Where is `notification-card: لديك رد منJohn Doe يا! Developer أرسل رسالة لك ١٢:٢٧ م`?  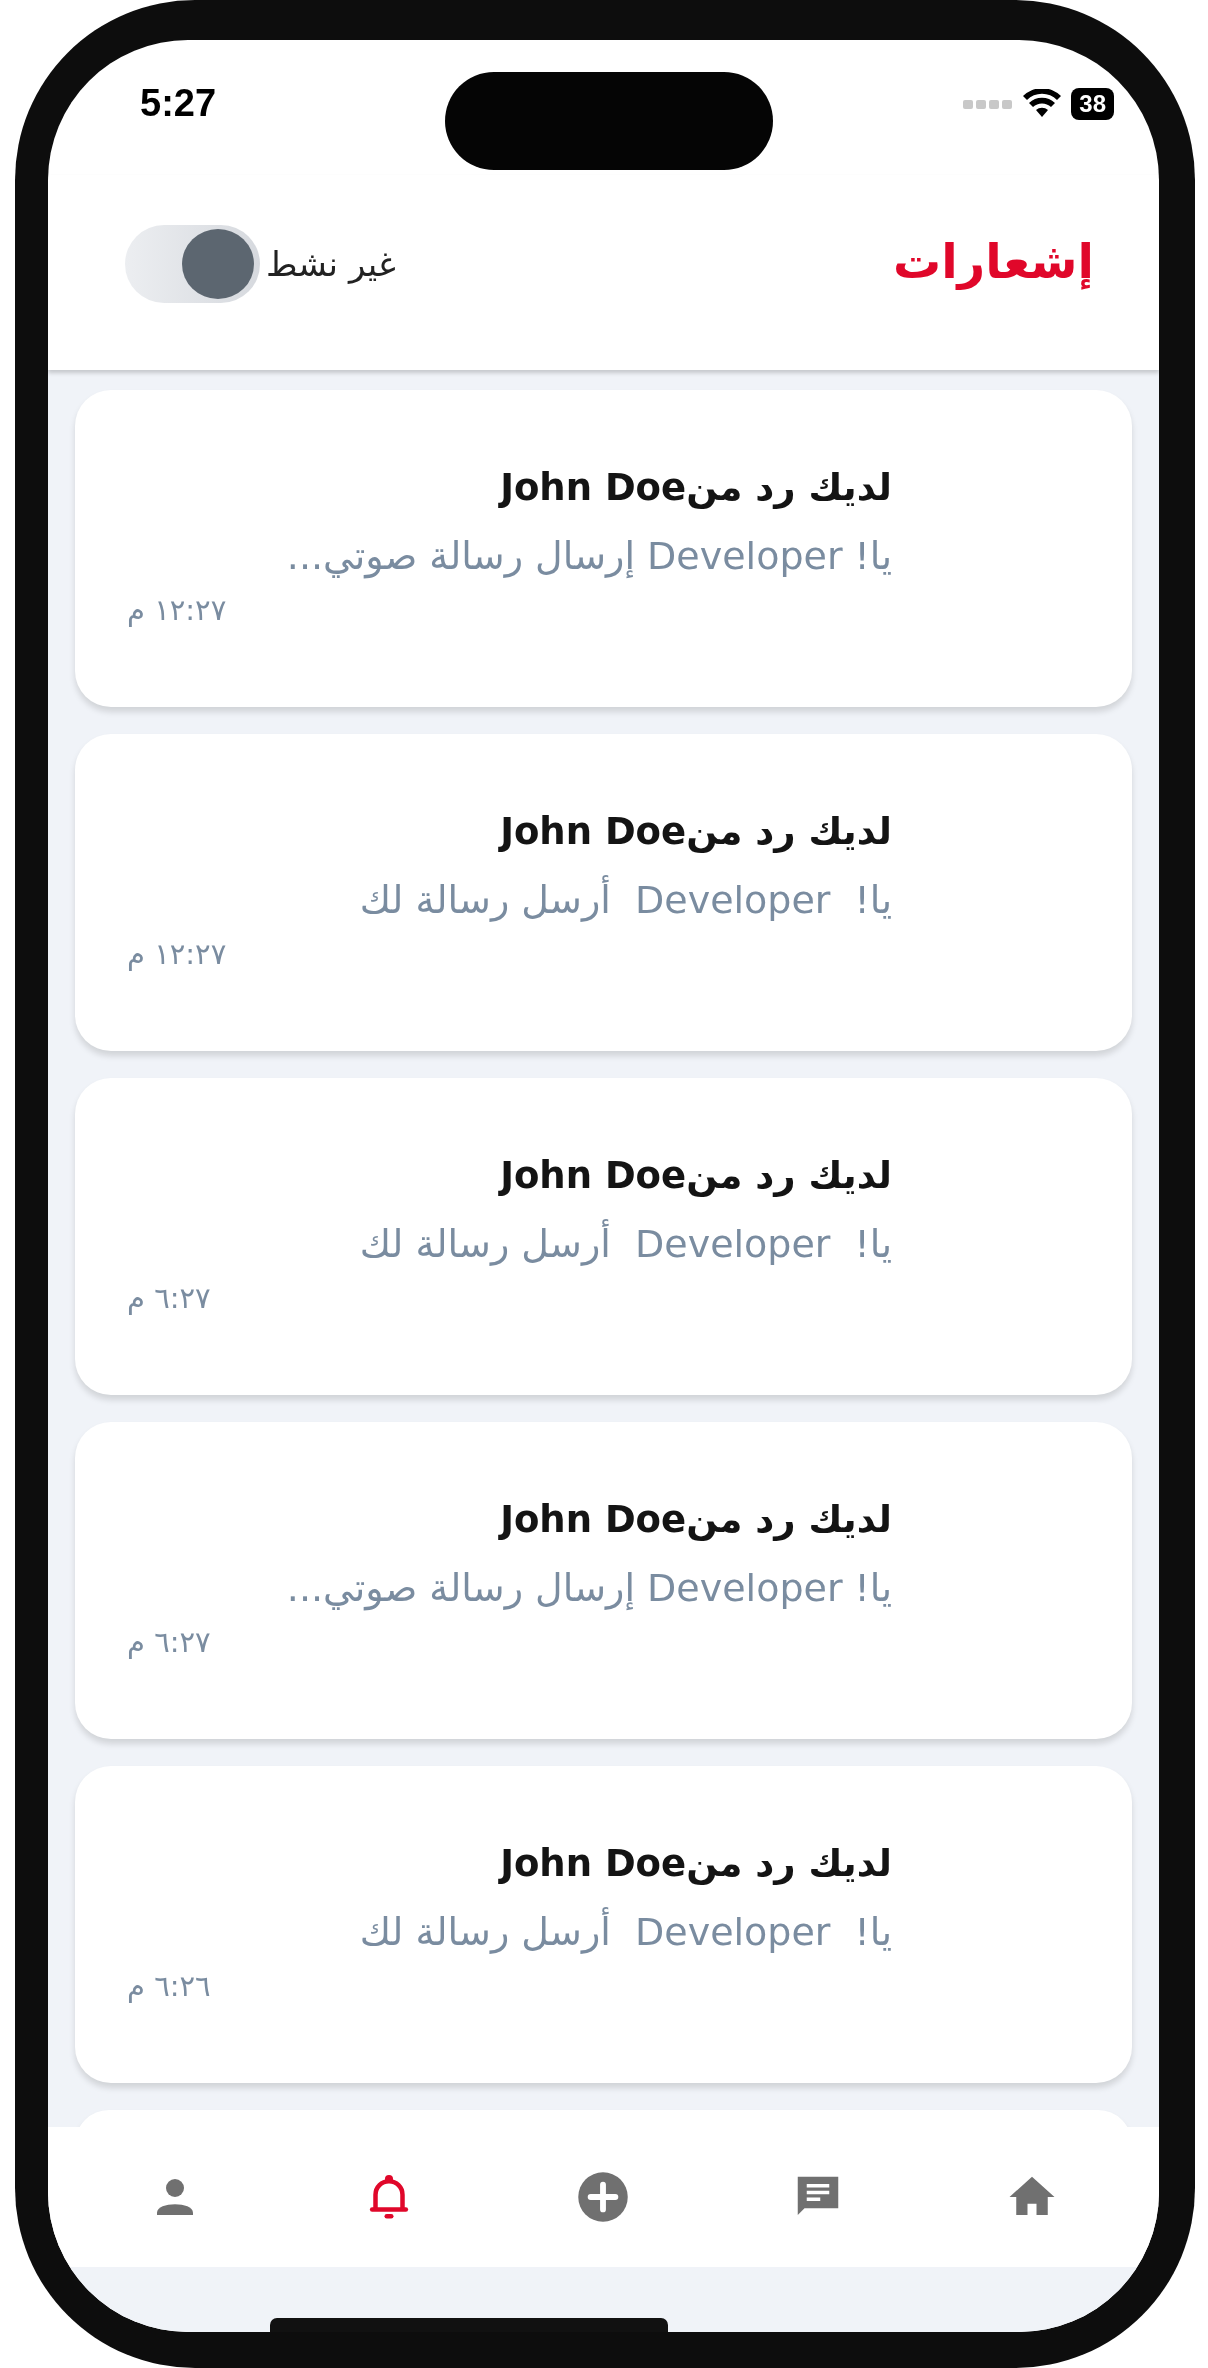 notification-card: لديك رد منJohn Doe يا! Developer أرسل رسالة لك ١٢:٢٧ م is located at coordinates (603, 892).